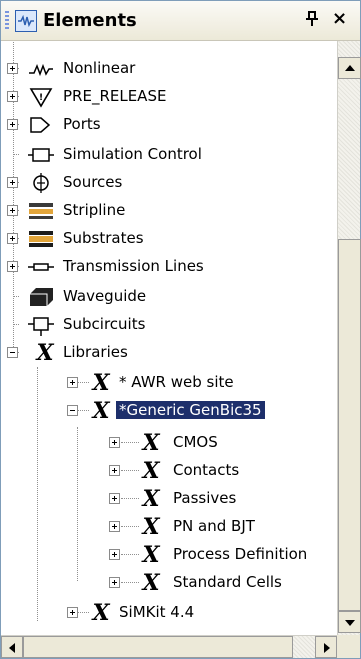 The width and height of the screenshot is (361, 659). What do you see at coordinates (227, 582) in the screenshot?
I see `tree-node-label: Standard Cells` at bounding box center [227, 582].